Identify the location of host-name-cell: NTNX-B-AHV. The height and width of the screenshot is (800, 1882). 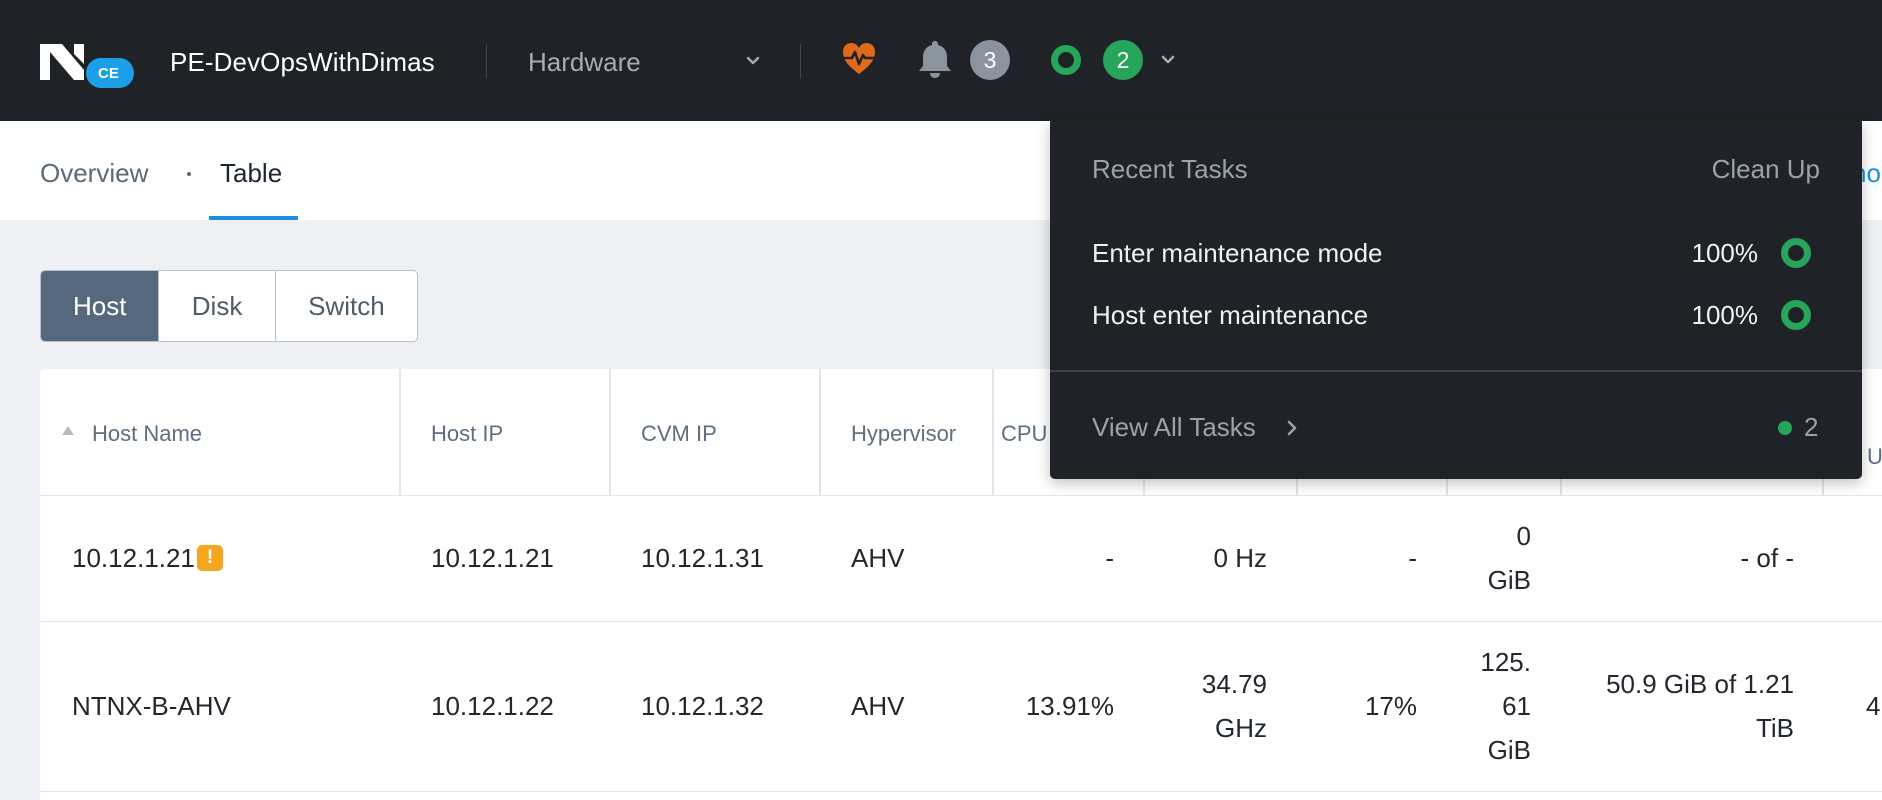
(151, 706).